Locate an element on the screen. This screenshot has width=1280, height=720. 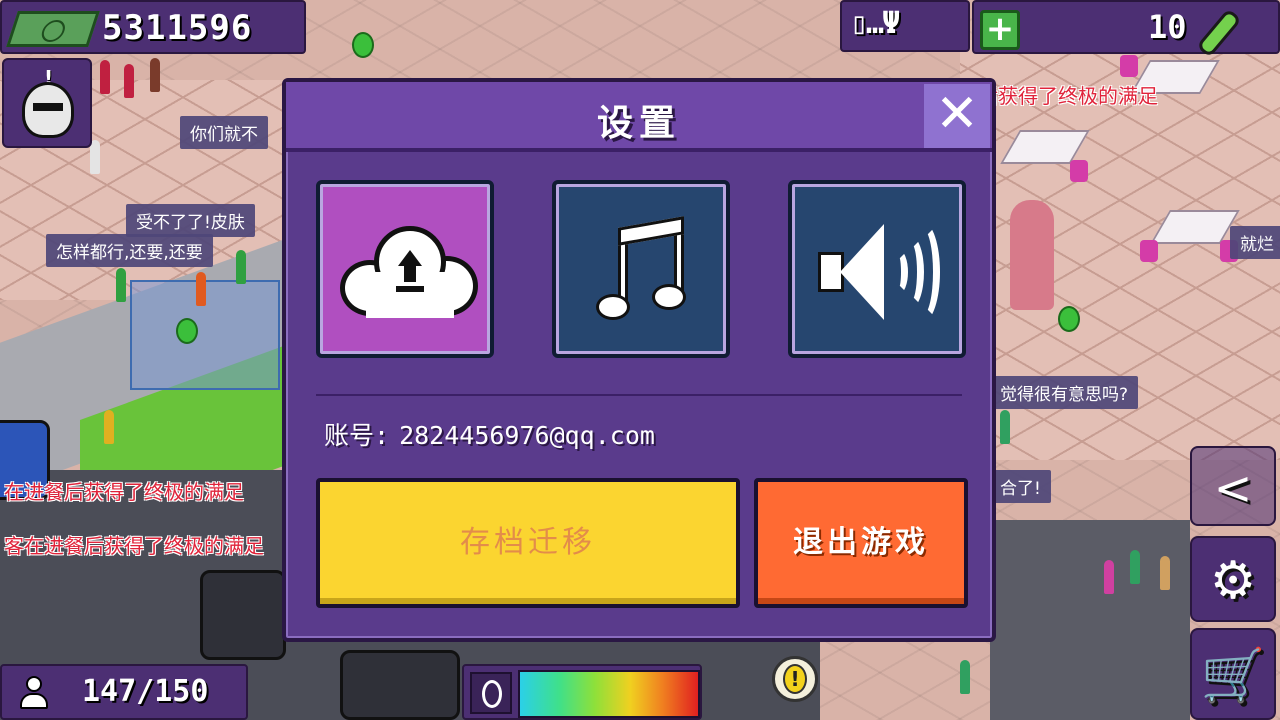
account-value: 2824456976@qq.com is located at coordinates (527, 435).